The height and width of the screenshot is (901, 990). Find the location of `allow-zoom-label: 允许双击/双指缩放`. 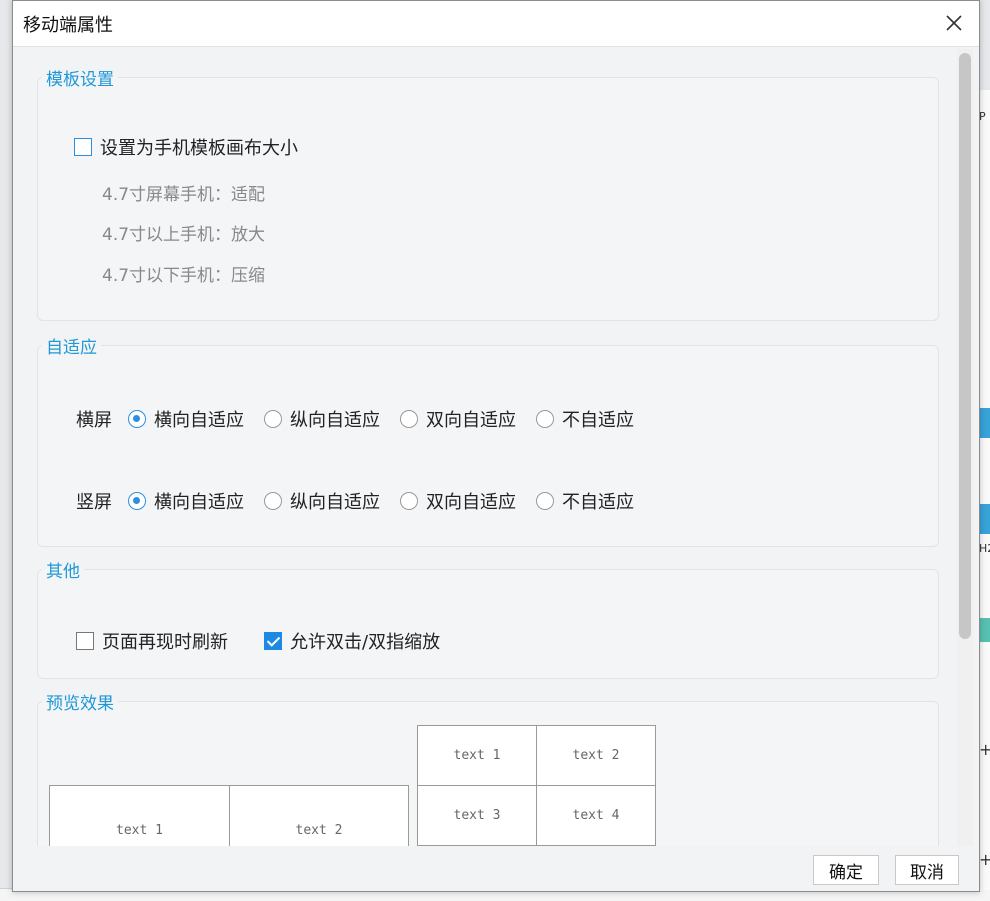

allow-zoom-label: 允许双击/双指缩放 is located at coordinates (365, 642).